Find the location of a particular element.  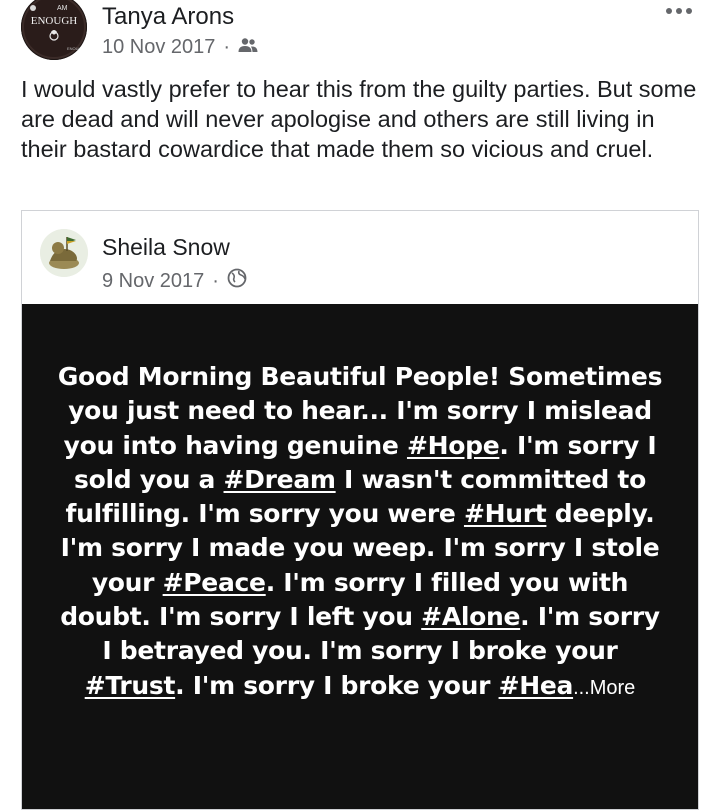

globe-icon is located at coordinates (237, 281).